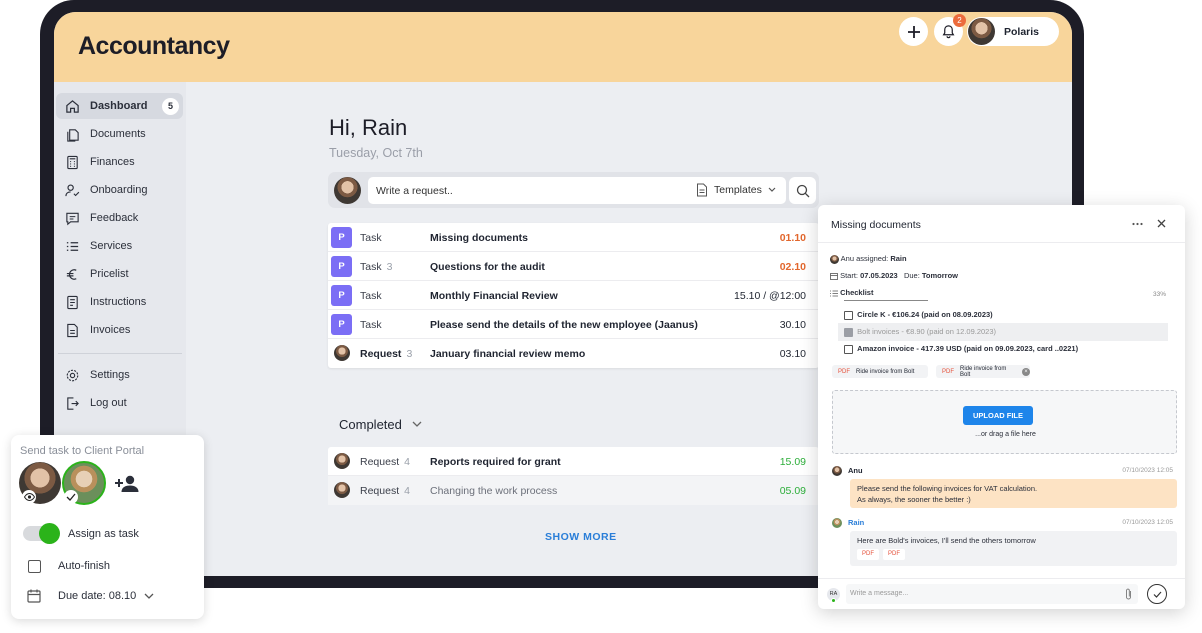 This screenshot has width=1202, height=633. I want to click on search-button, so click(802, 190).